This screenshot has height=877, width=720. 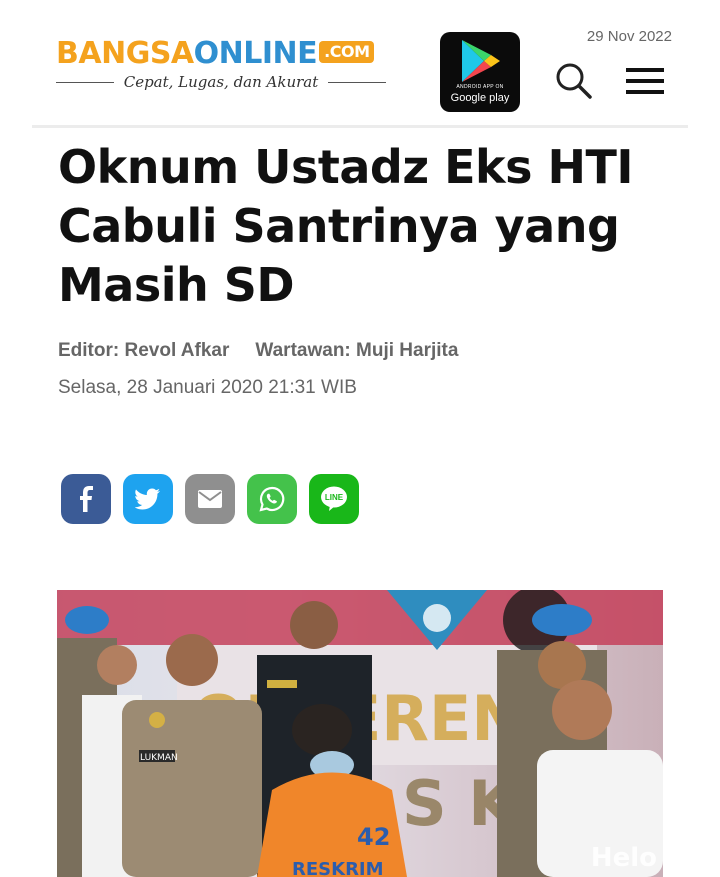 I want to click on tagline-text: Cepat, Lugas, dan Akurat, so click(x=221, y=82).